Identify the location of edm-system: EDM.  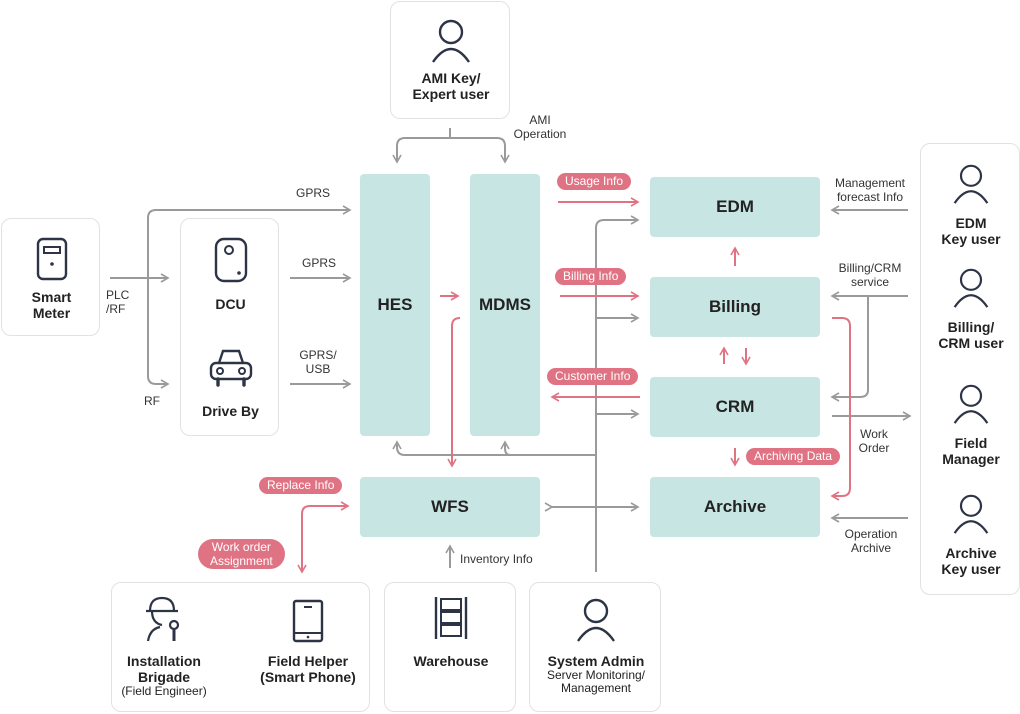
(735, 207).